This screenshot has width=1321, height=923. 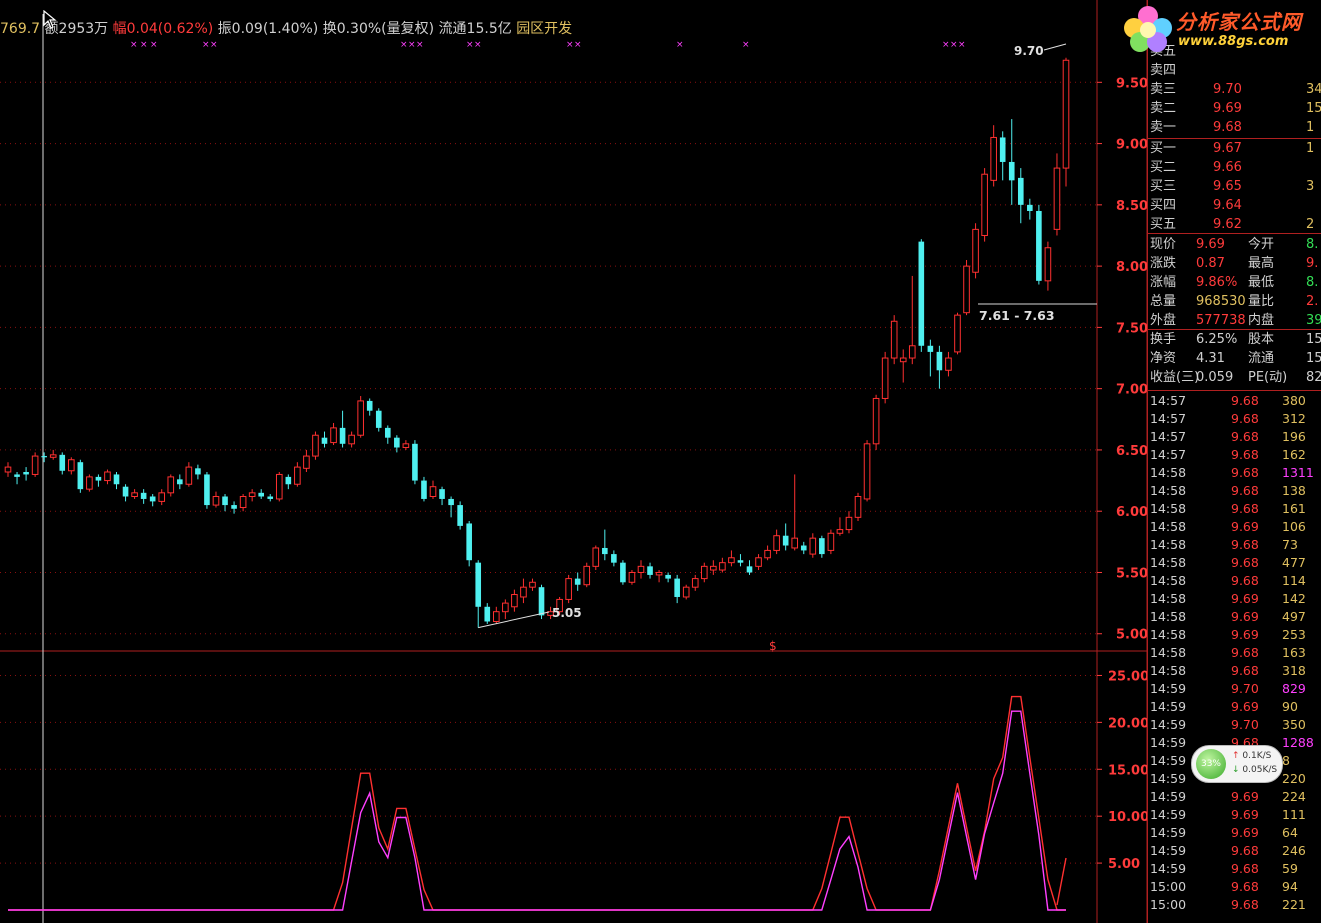 What do you see at coordinates (1163, 186) in the screenshot?
I see `bid-label: 买三` at bounding box center [1163, 186].